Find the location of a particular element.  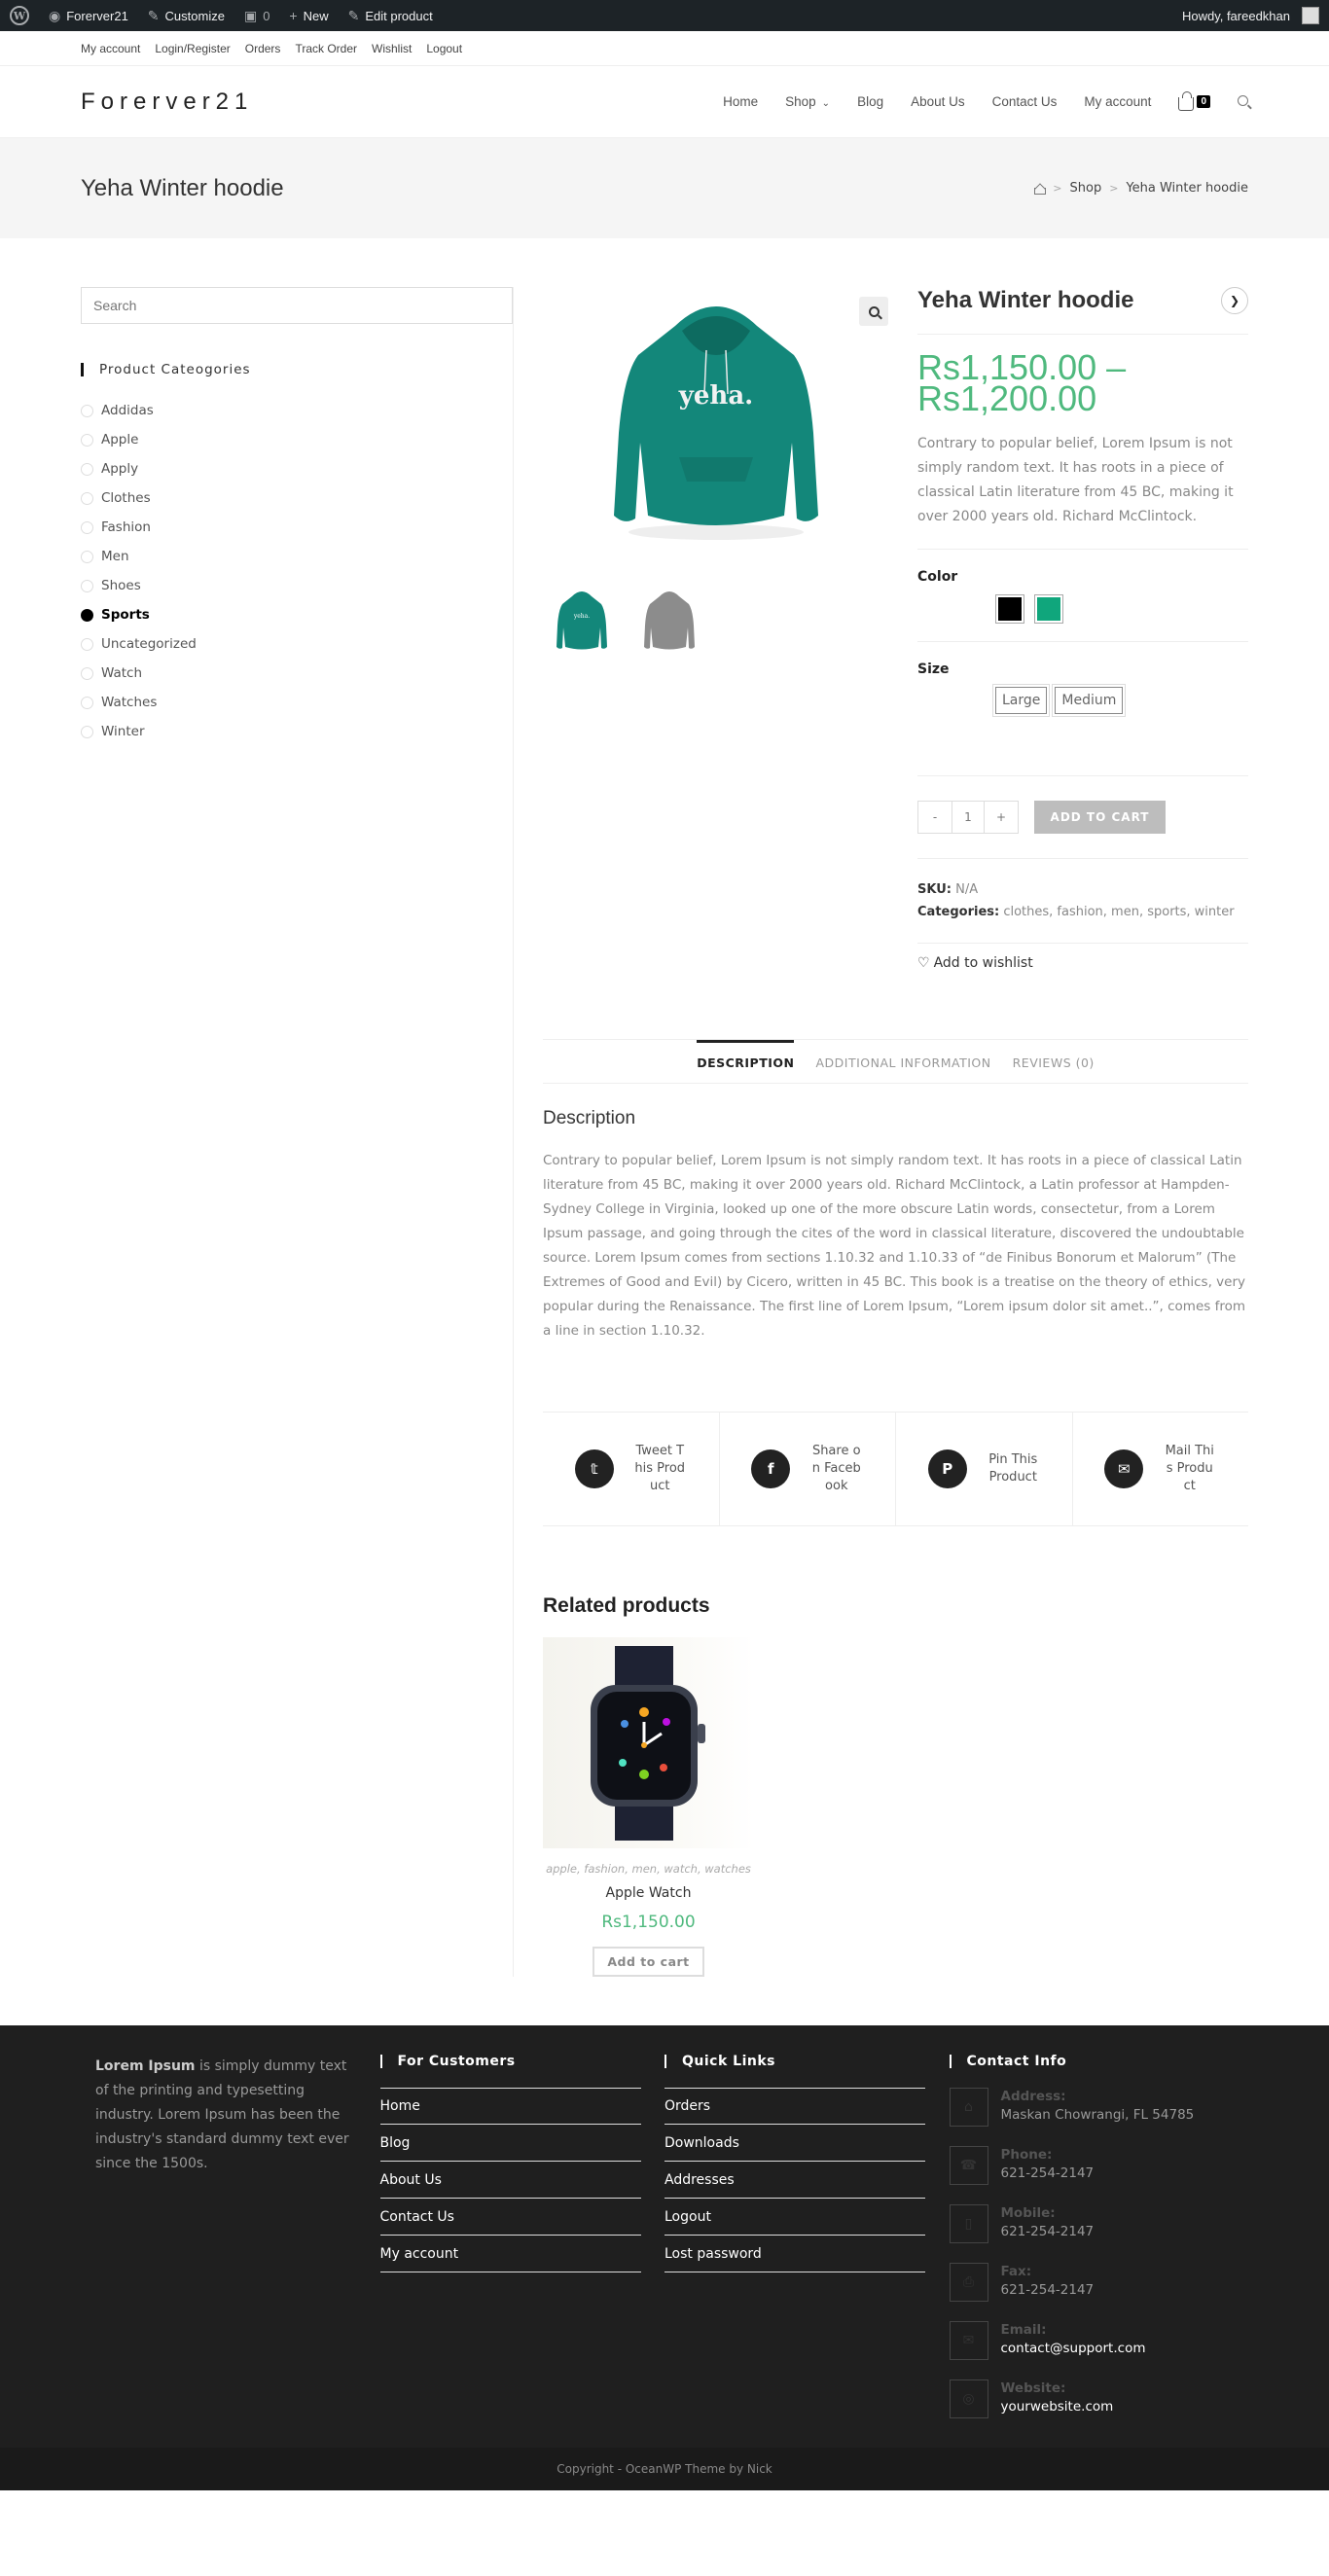

related-product-name: Apple Watch is located at coordinates (648, 1893).